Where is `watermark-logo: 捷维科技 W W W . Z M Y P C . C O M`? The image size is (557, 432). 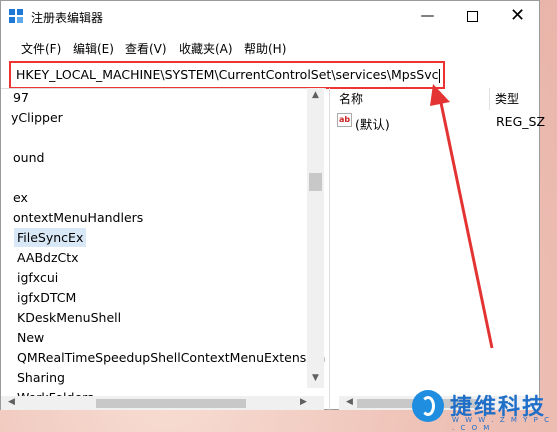
watermark-logo: 捷维科技 W W W . Z M Y P C . C O M is located at coordinates (482, 410).